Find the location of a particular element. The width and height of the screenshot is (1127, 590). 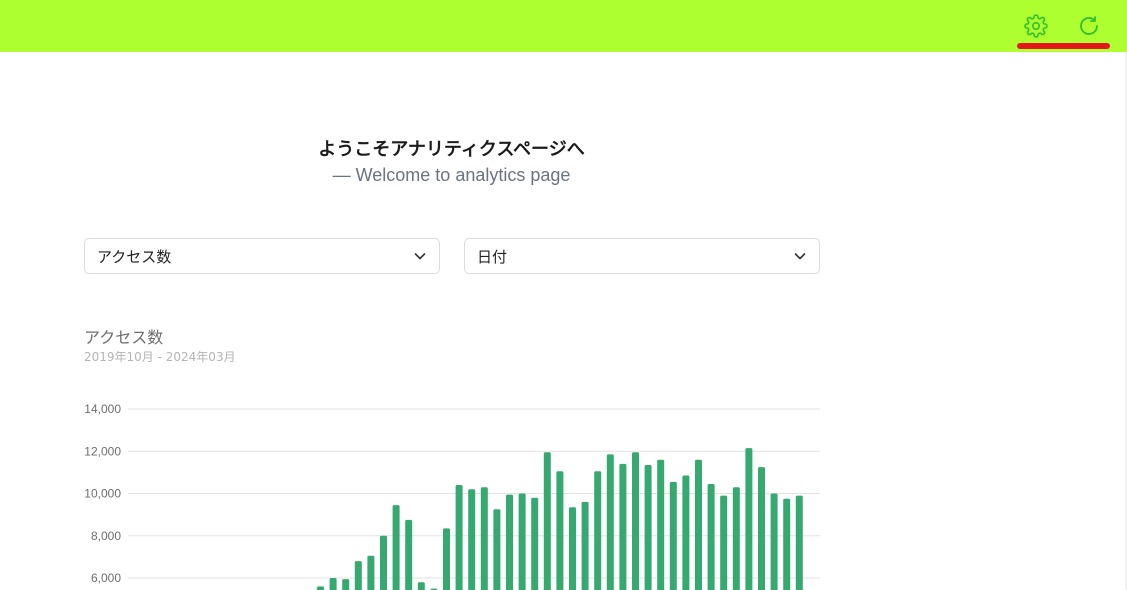

metric-select: アクセス数 is located at coordinates (262, 256).